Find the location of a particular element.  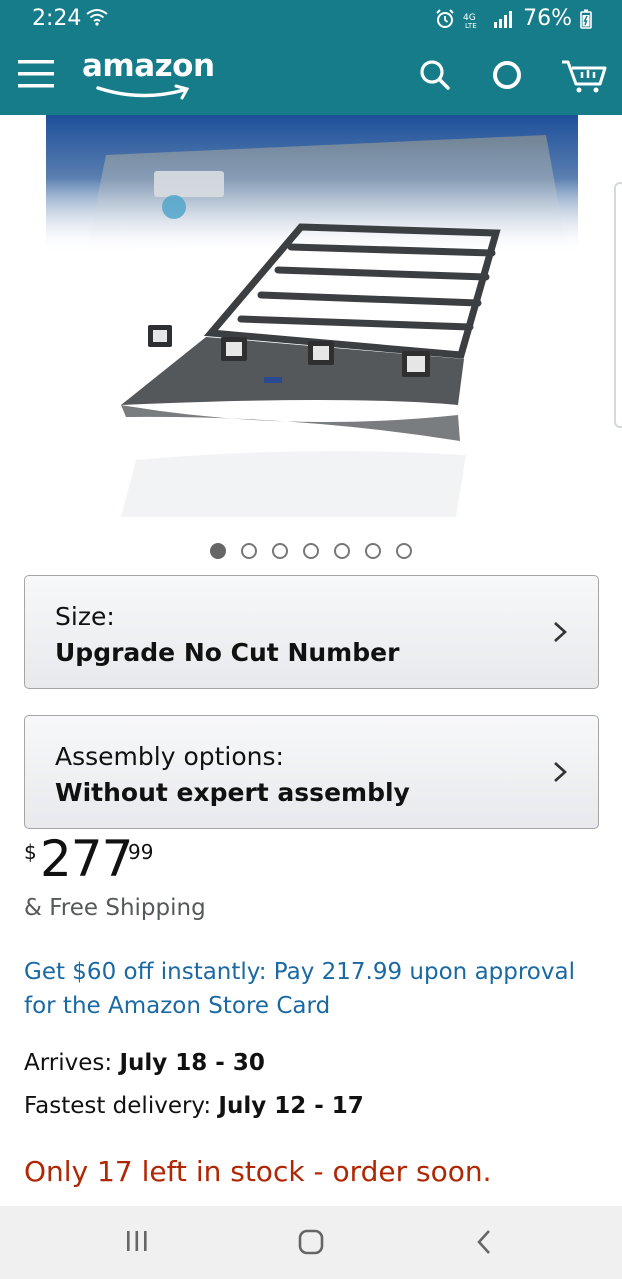

search-icon is located at coordinates (435, 77).